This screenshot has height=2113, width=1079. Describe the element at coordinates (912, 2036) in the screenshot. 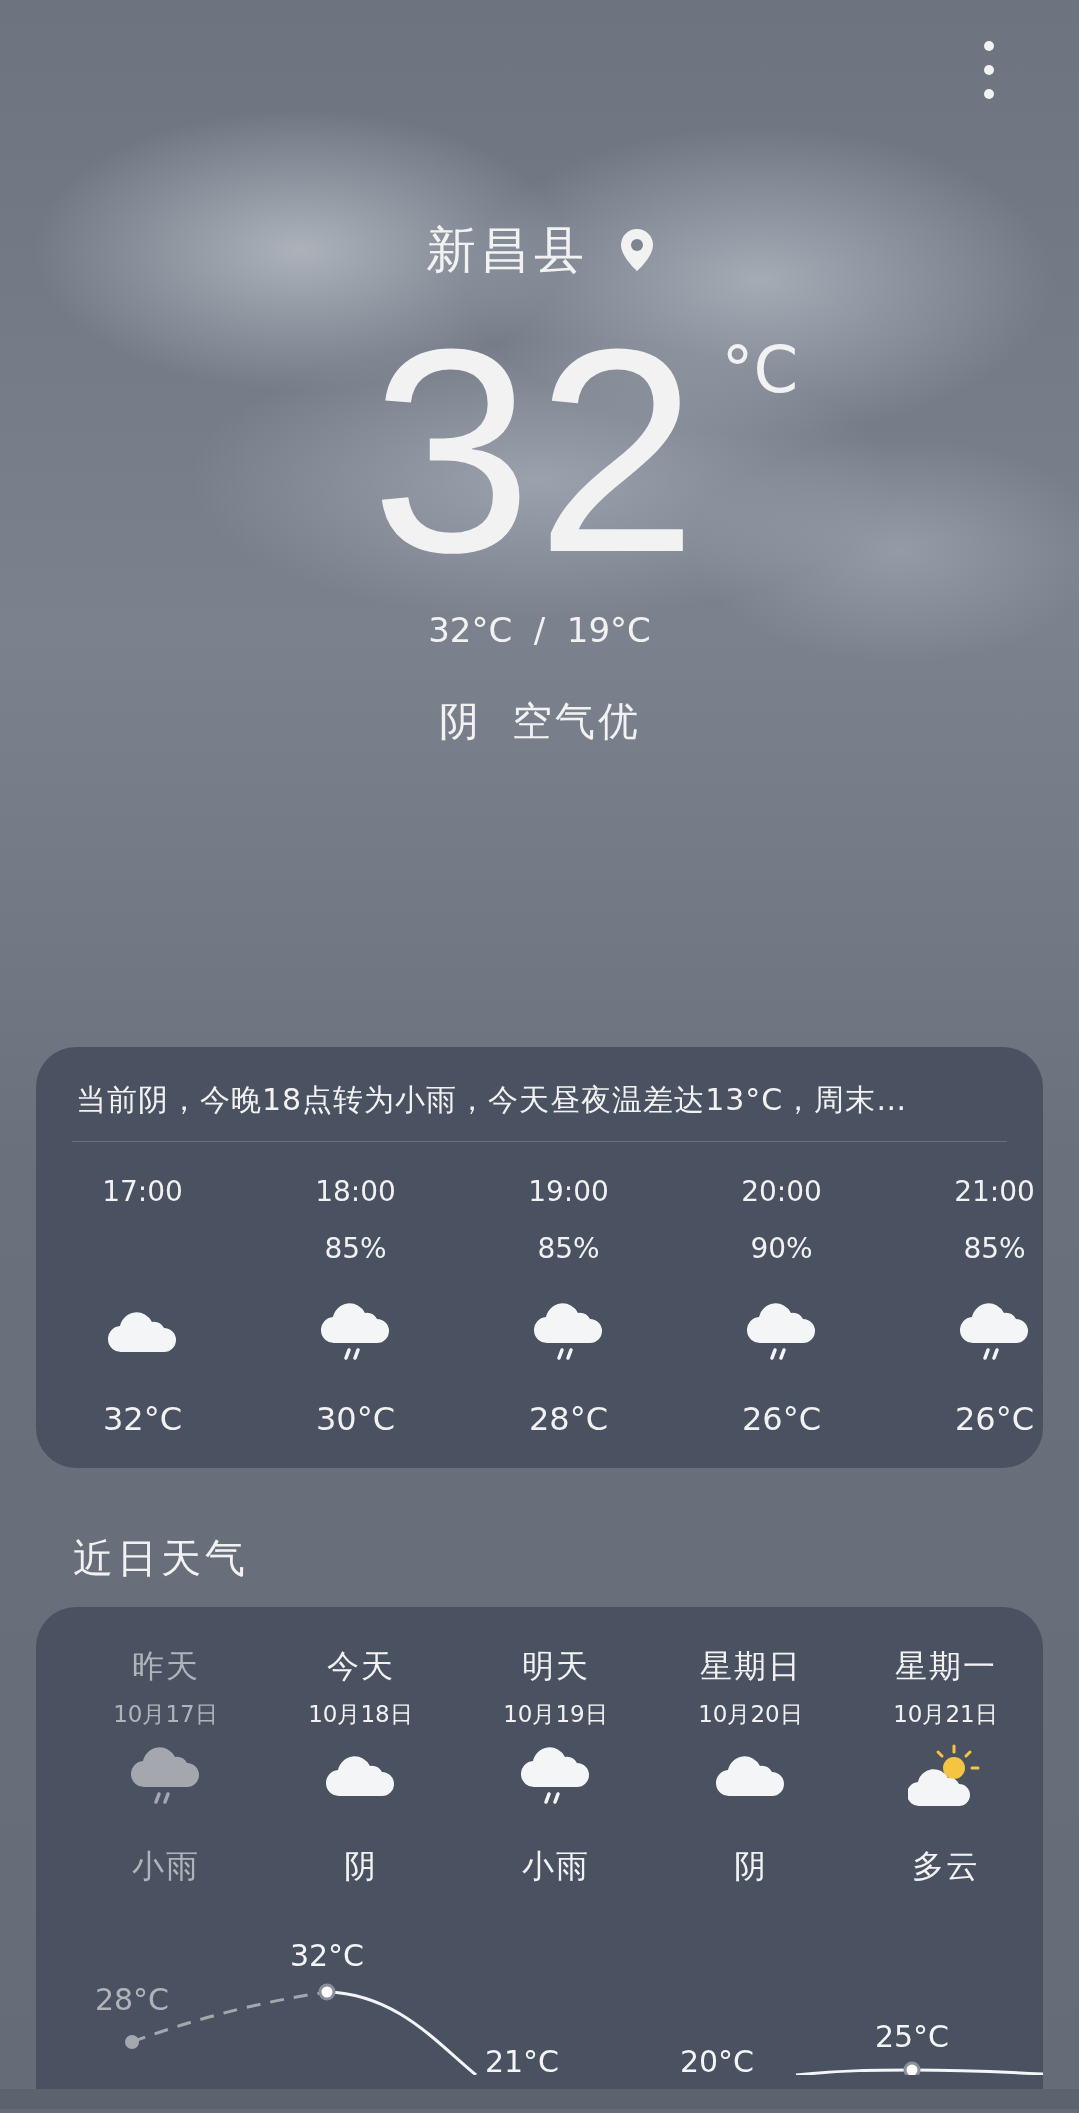

I see `day-temperature: 25°C` at that location.